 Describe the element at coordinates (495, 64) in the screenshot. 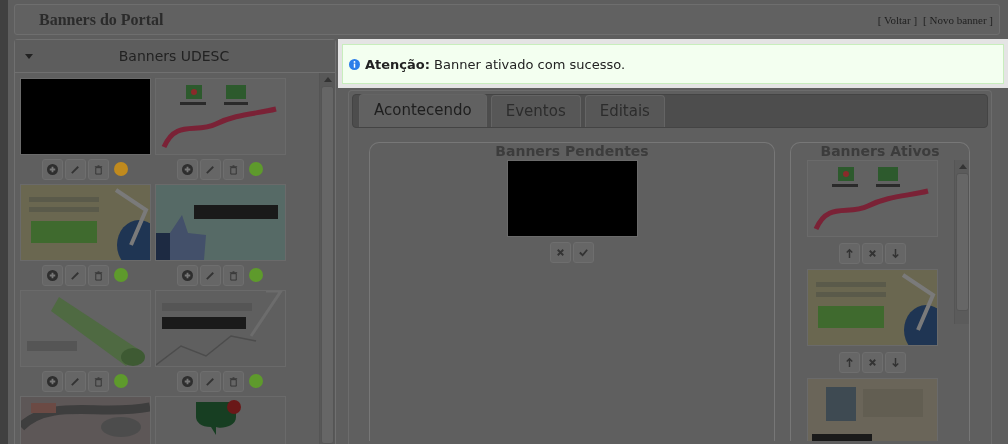

I see `notification-text: Atenção: Banner ativado com sucesso.` at that location.